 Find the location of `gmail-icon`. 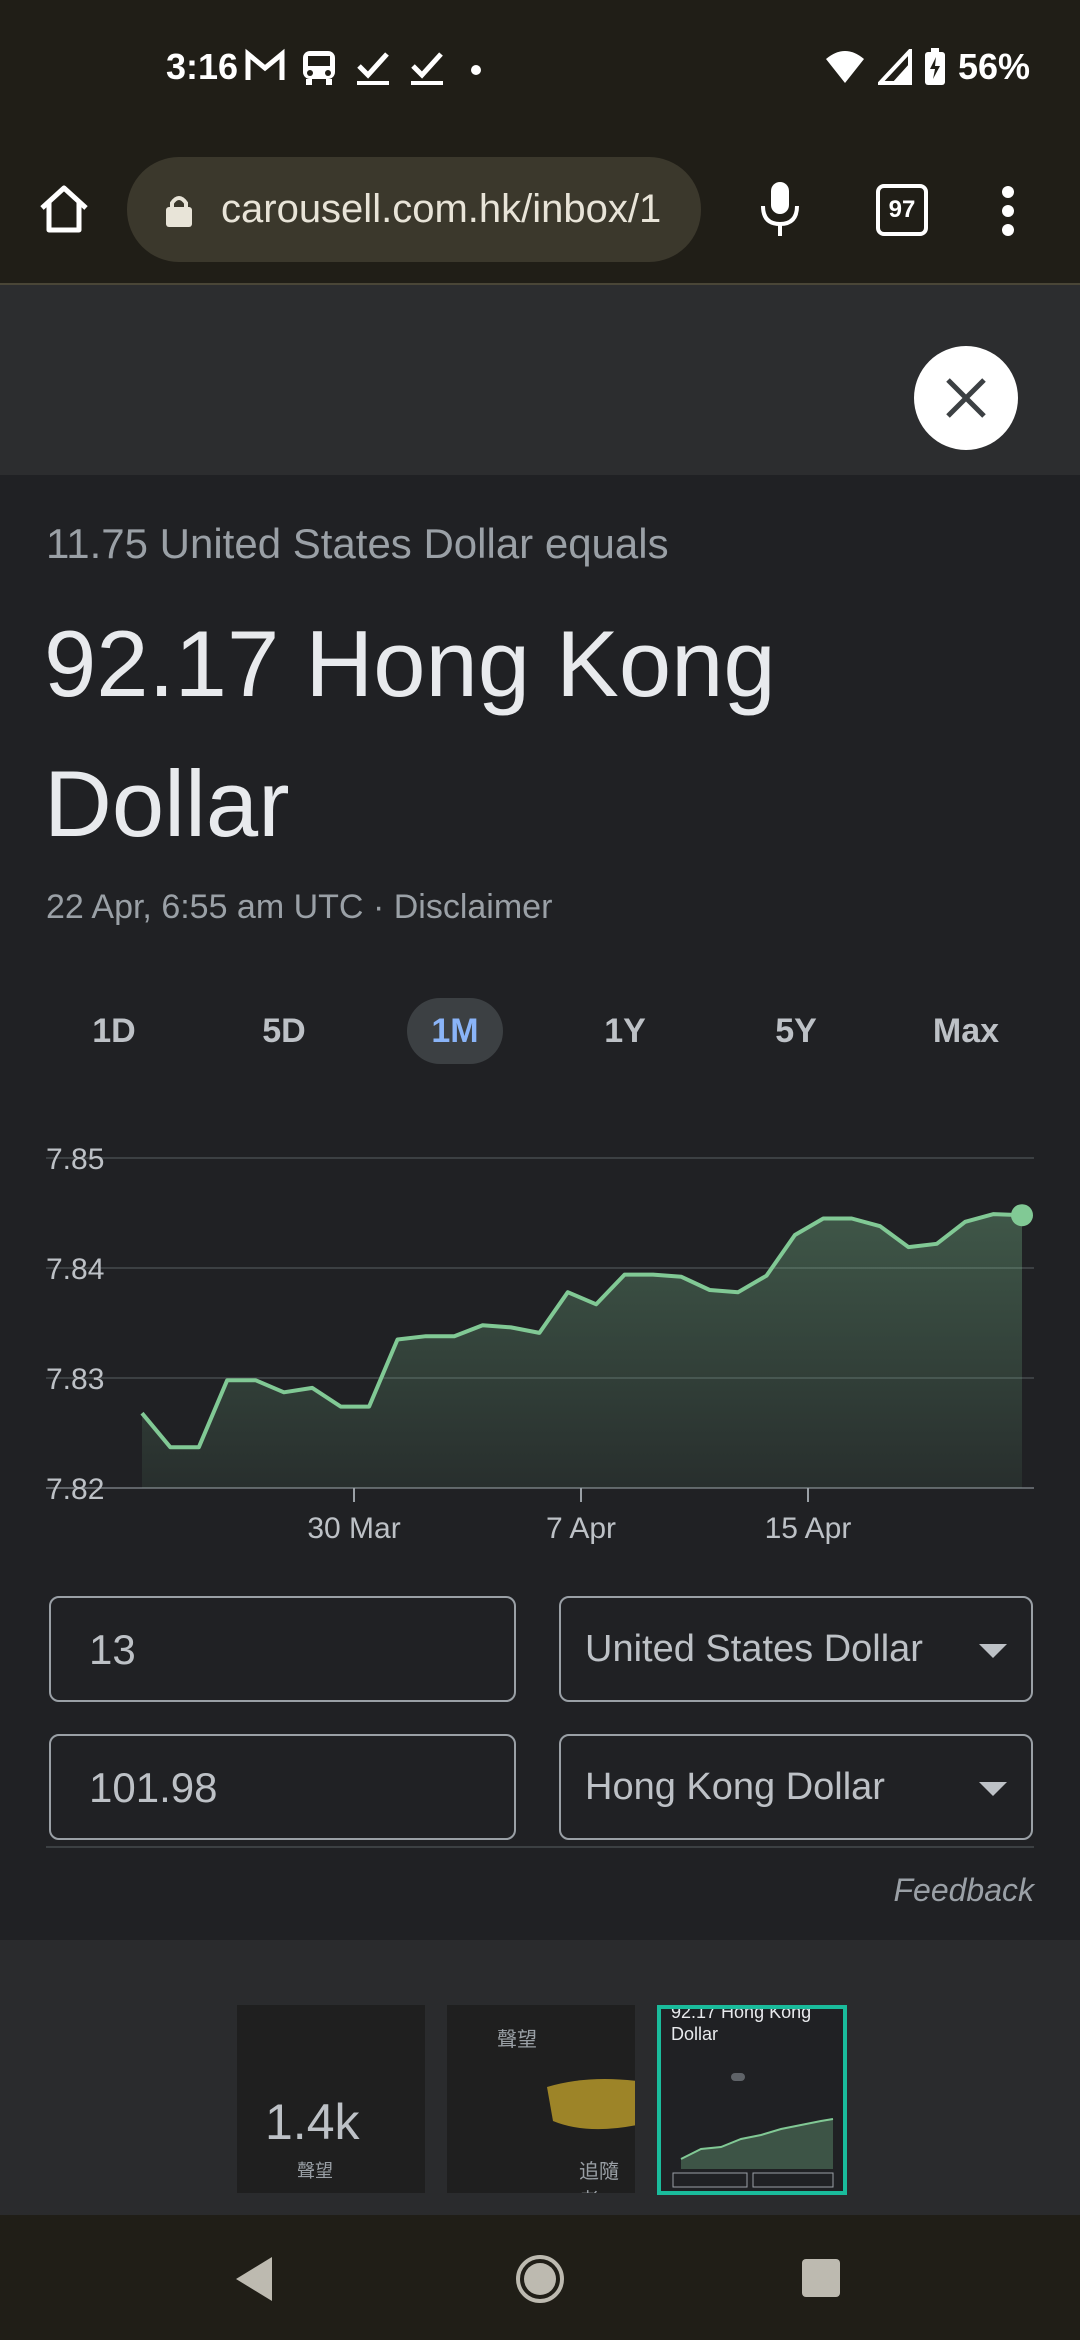

gmail-icon is located at coordinates (265, 64).